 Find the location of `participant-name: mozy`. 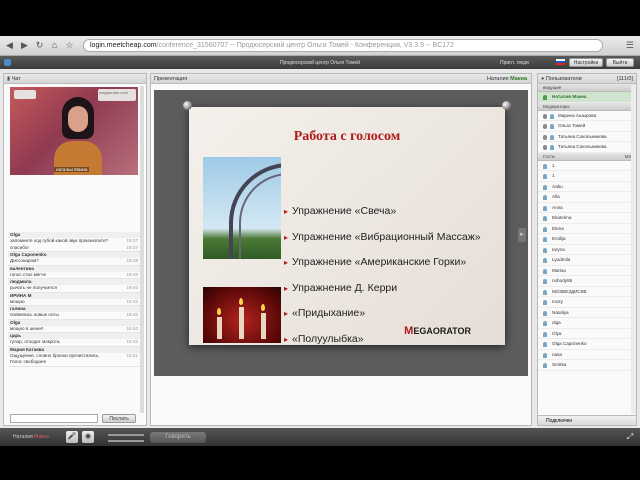

participant-name: mozy is located at coordinates (557, 301).